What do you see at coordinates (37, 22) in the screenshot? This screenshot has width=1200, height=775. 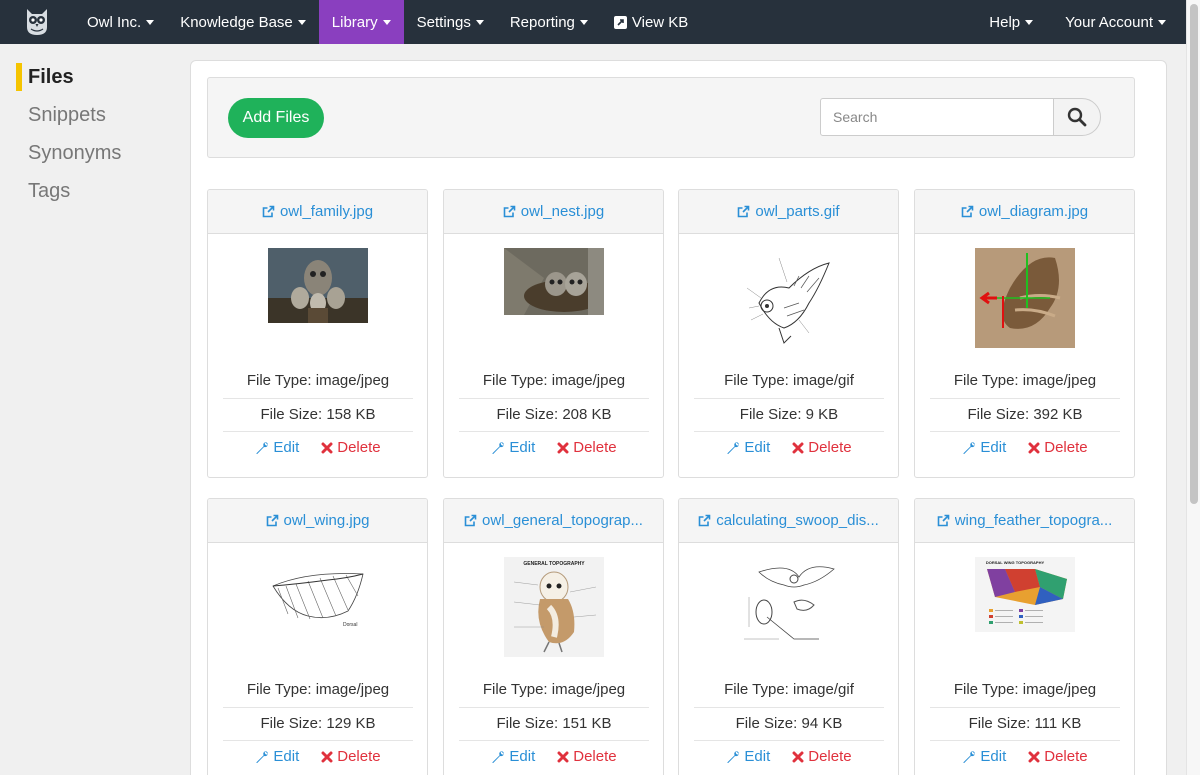 I see `owl-logo-icon` at bounding box center [37, 22].